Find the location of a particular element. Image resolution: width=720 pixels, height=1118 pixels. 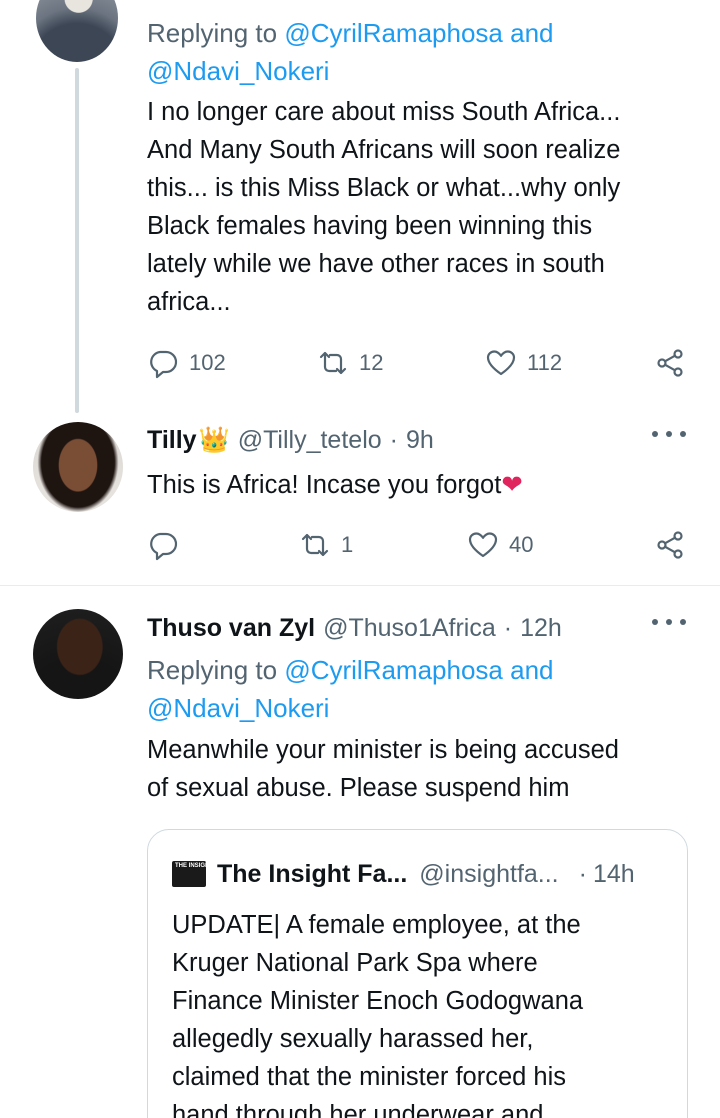

retweet-count: 1 is located at coordinates (347, 544).